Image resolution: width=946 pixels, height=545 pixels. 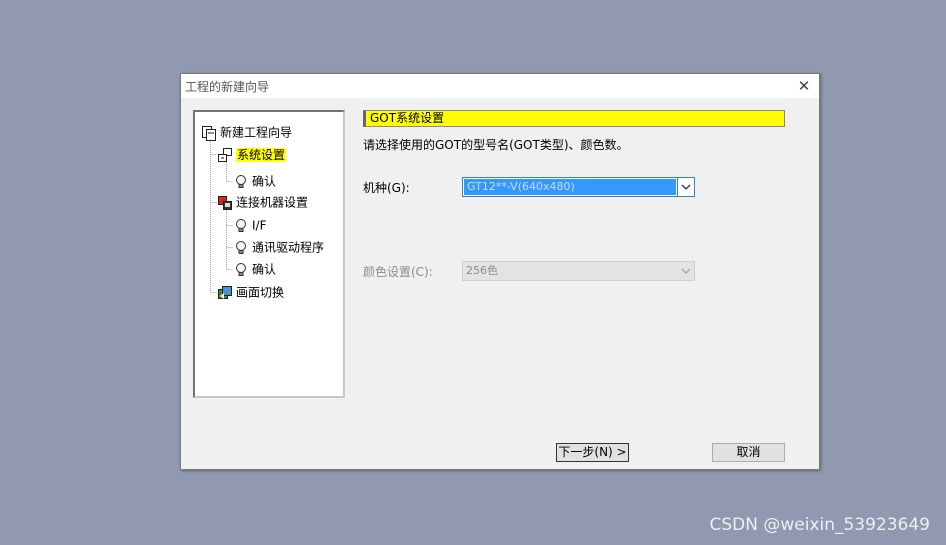 What do you see at coordinates (748, 452) in the screenshot?
I see `cancel-button: 取消` at bounding box center [748, 452].